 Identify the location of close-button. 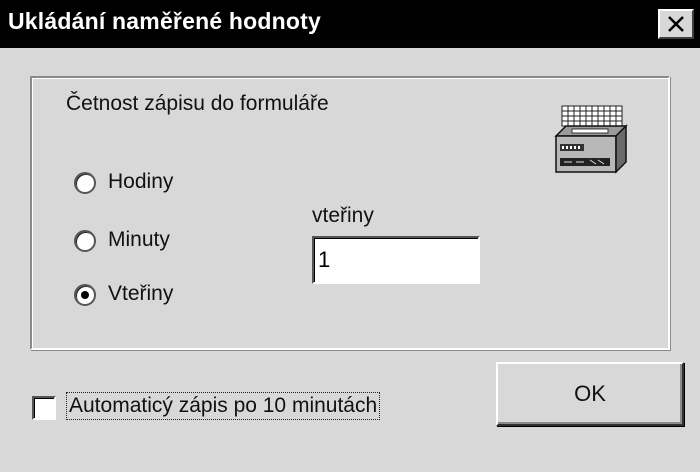
(676, 24).